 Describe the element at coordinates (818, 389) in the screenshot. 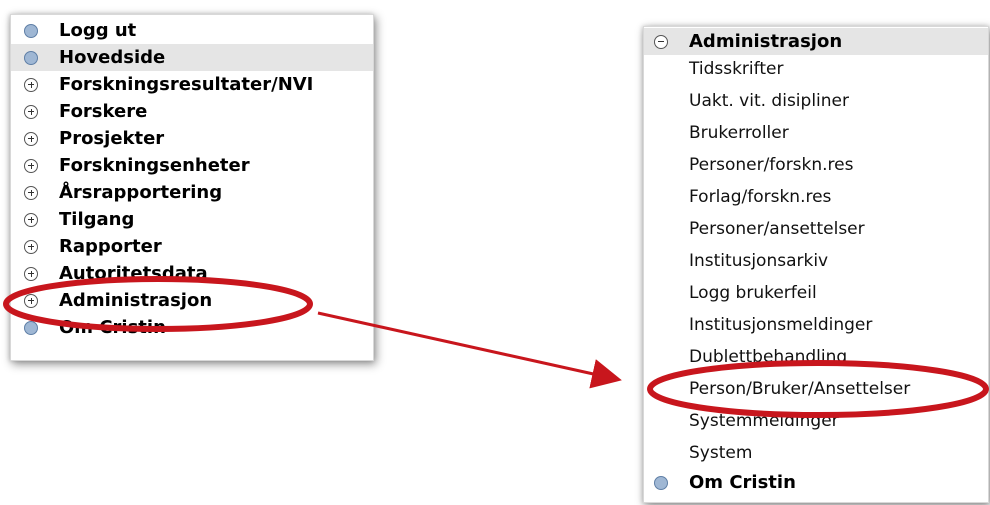

I see `annotation-ellipse-right` at that location.